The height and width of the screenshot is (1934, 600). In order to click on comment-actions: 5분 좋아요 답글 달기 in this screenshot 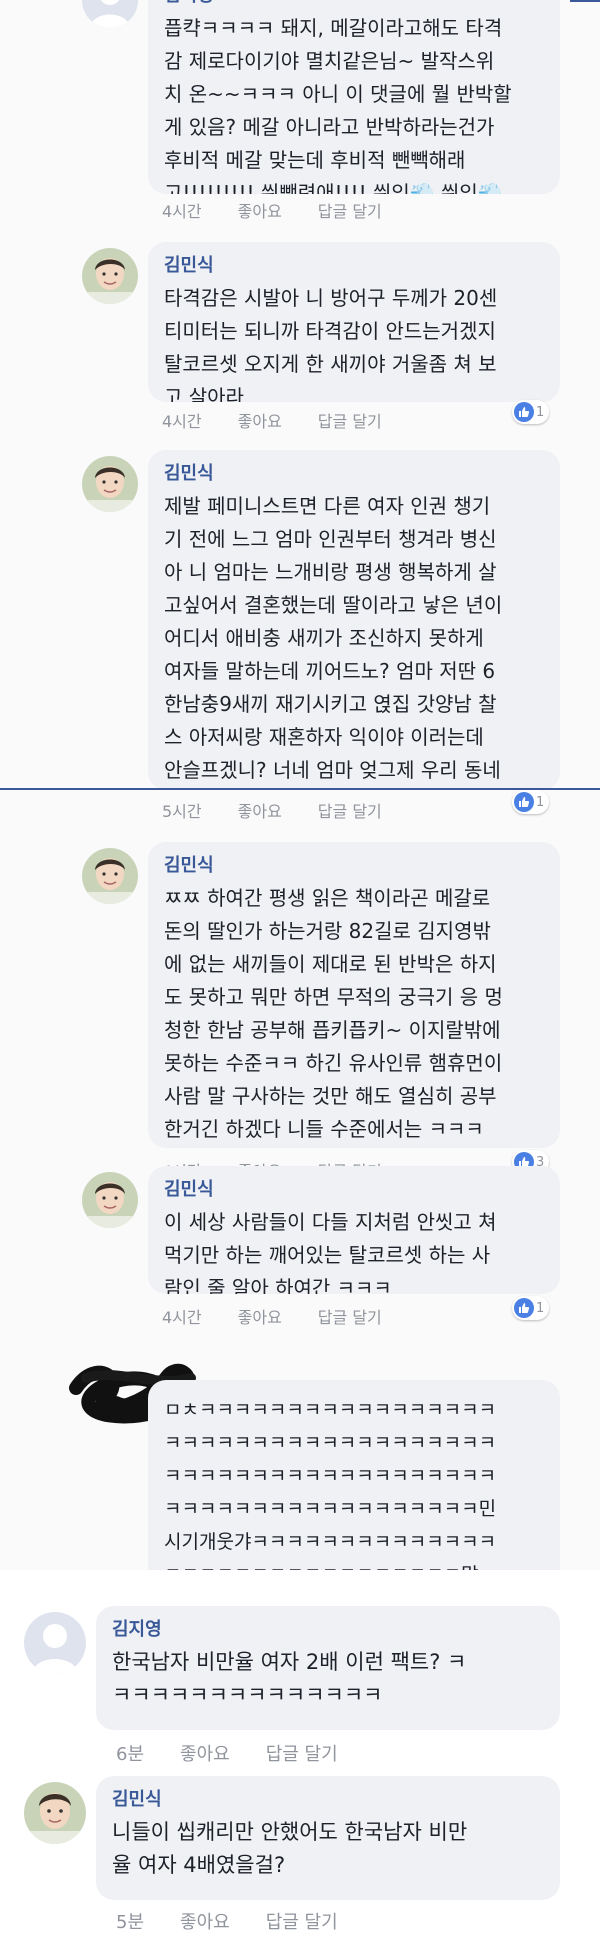, I will do `click(227, 1921)`.